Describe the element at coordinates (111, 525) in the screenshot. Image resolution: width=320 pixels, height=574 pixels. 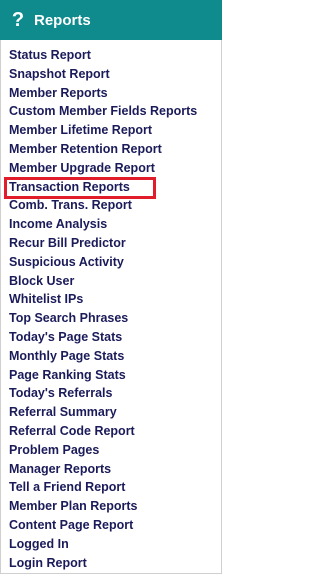
I see `menu-item-content-page-report: Content Page Report` at that location.